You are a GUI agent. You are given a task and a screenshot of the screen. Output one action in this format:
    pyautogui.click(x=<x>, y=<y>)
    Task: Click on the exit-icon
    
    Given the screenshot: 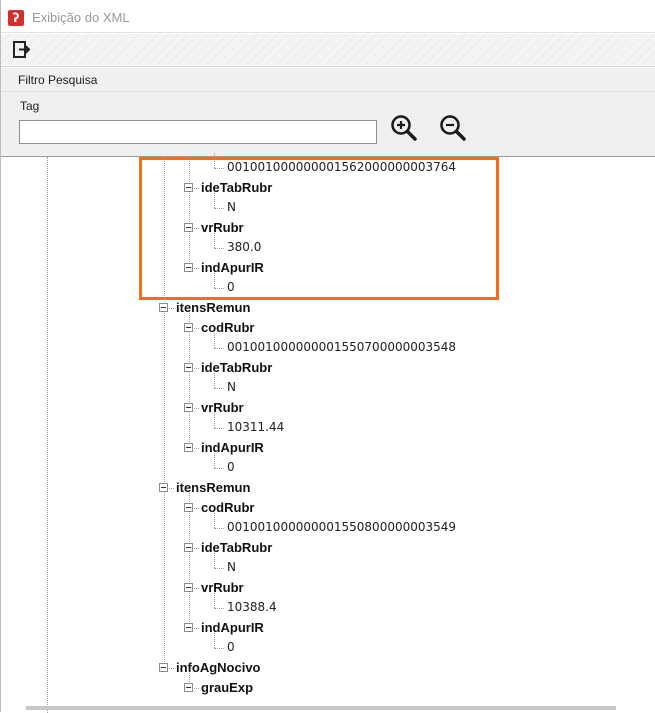 What is the action you would take?
    pyautogui.click(x=22, y=49)
    